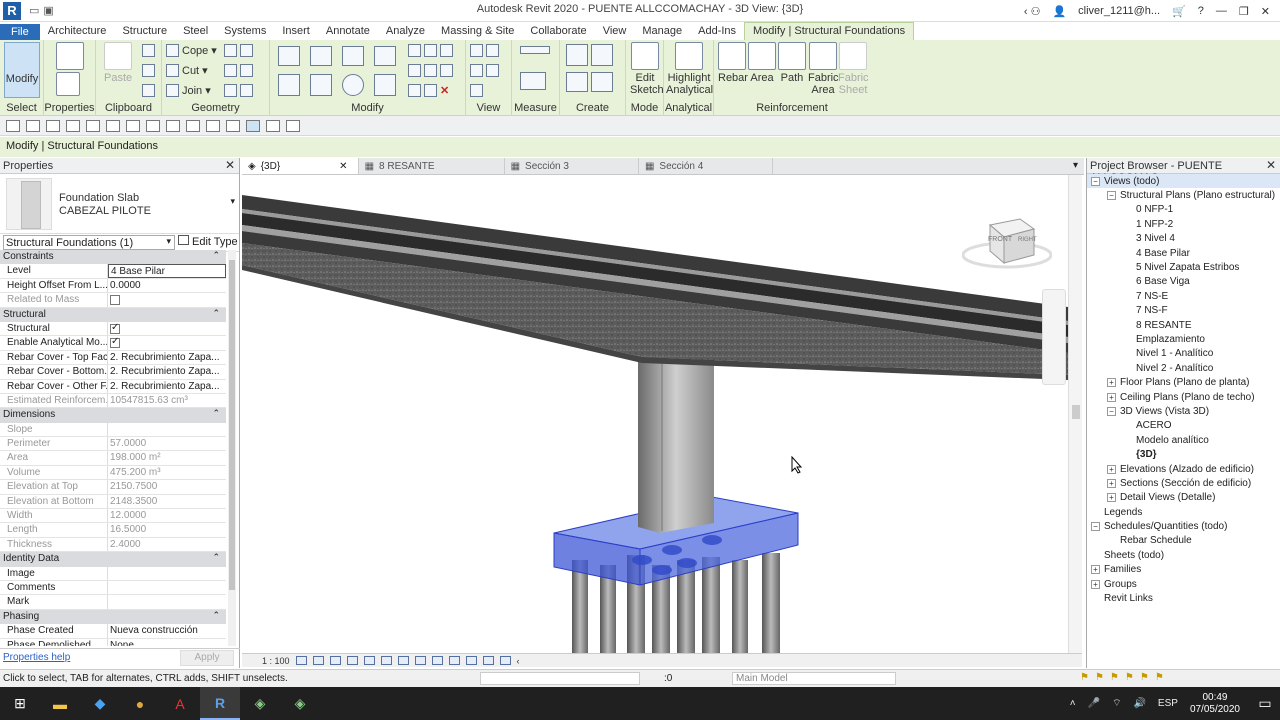  I want to click on tree-node: −3D Views (Vista 3D), so click(1183, 411).